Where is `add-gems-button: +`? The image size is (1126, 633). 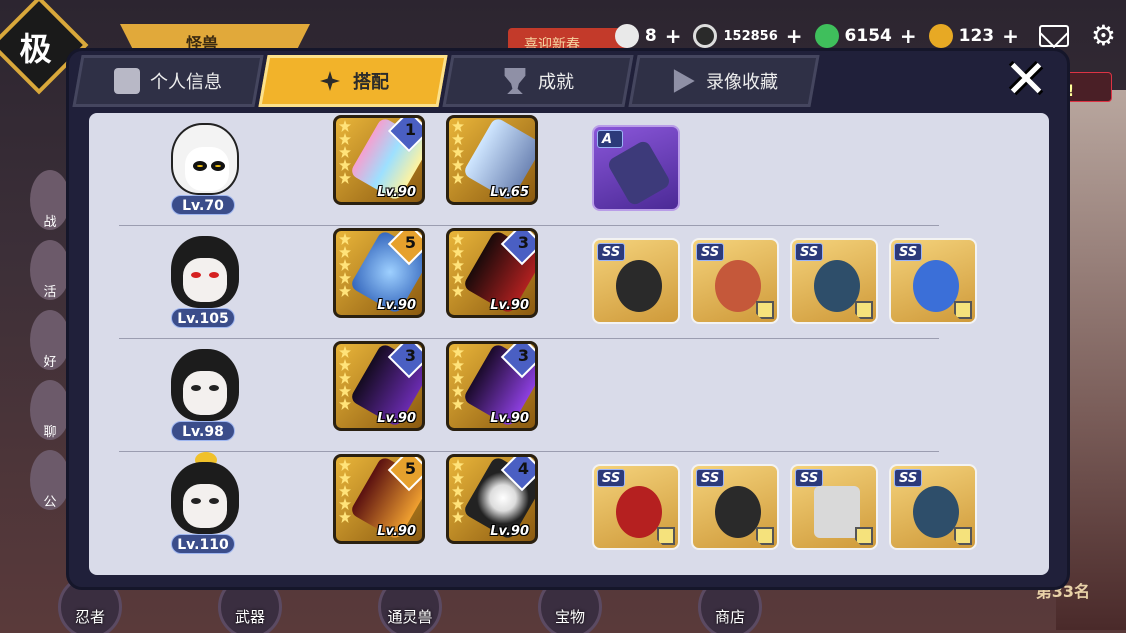 add-gems-button: + is located at coordinates (908, 36).